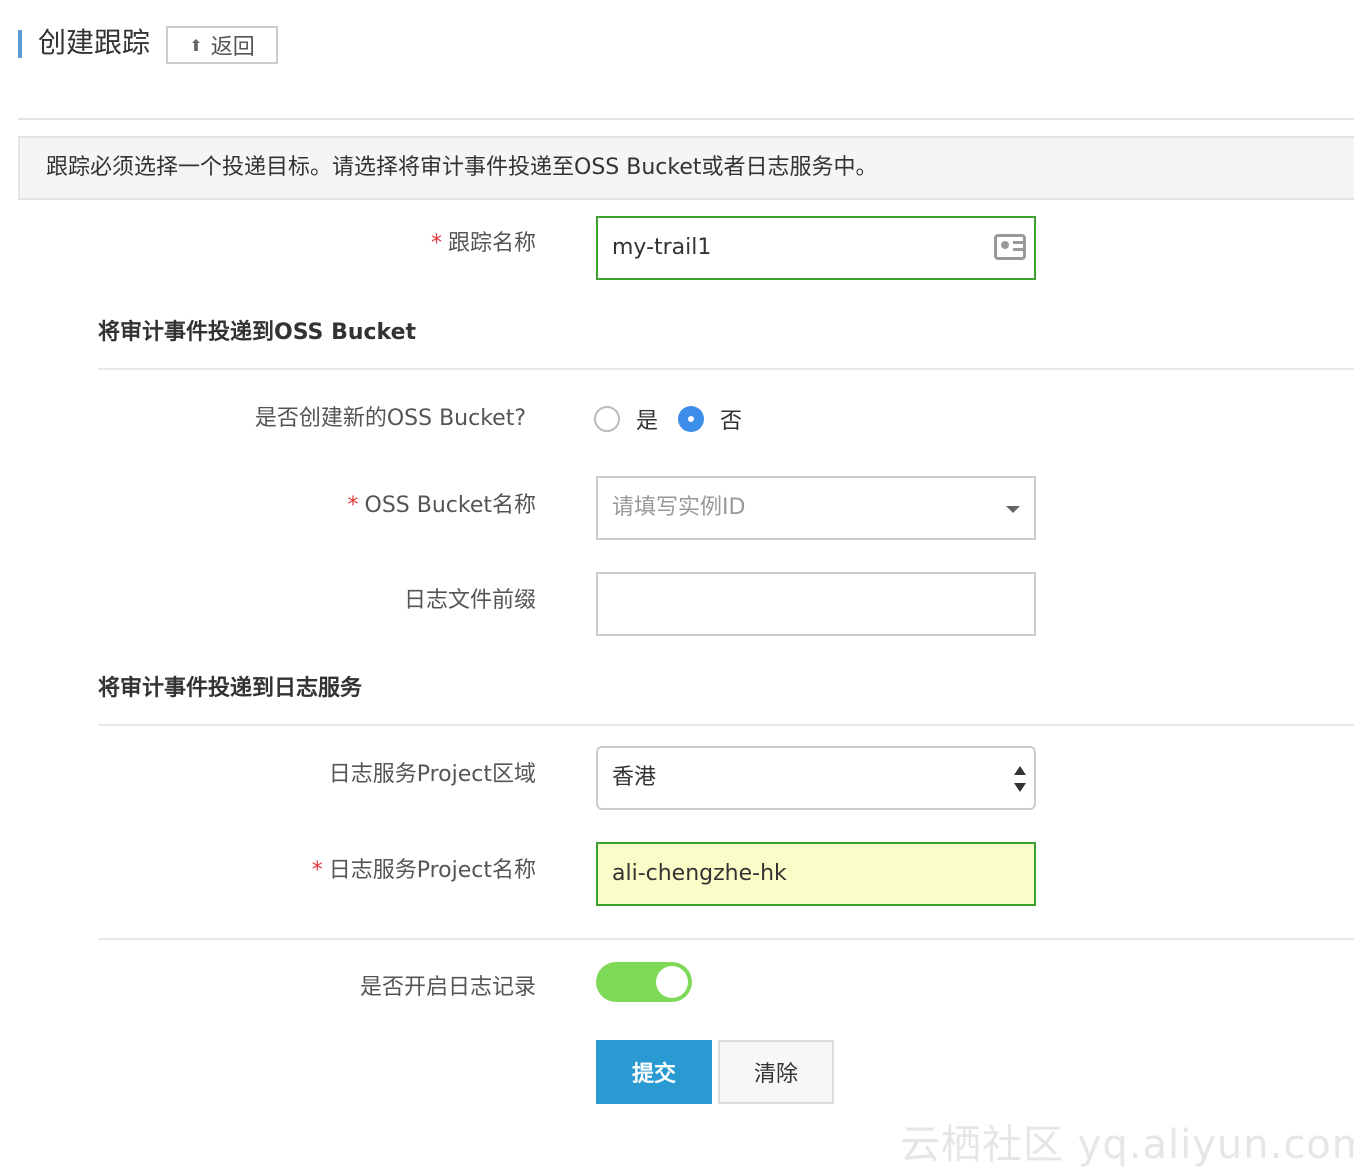  I want to click on log-prefix-input, so click(816, 604).